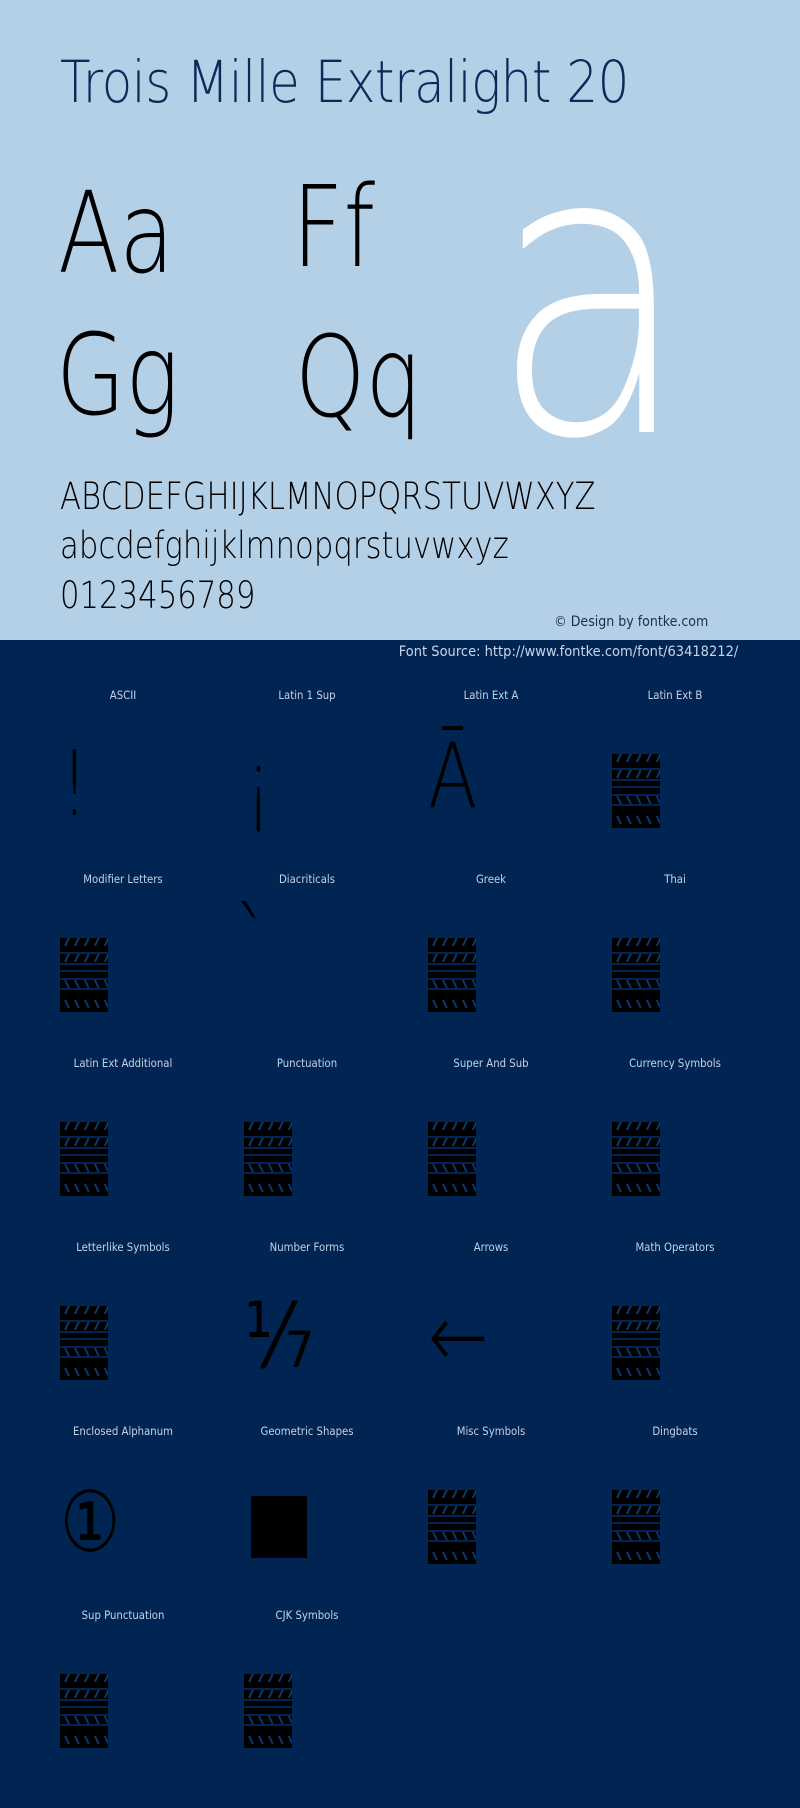 This screenshot has width=800, height=1808. I want to click on unicode-block-label: Super And Sub, so click(491, 1063).